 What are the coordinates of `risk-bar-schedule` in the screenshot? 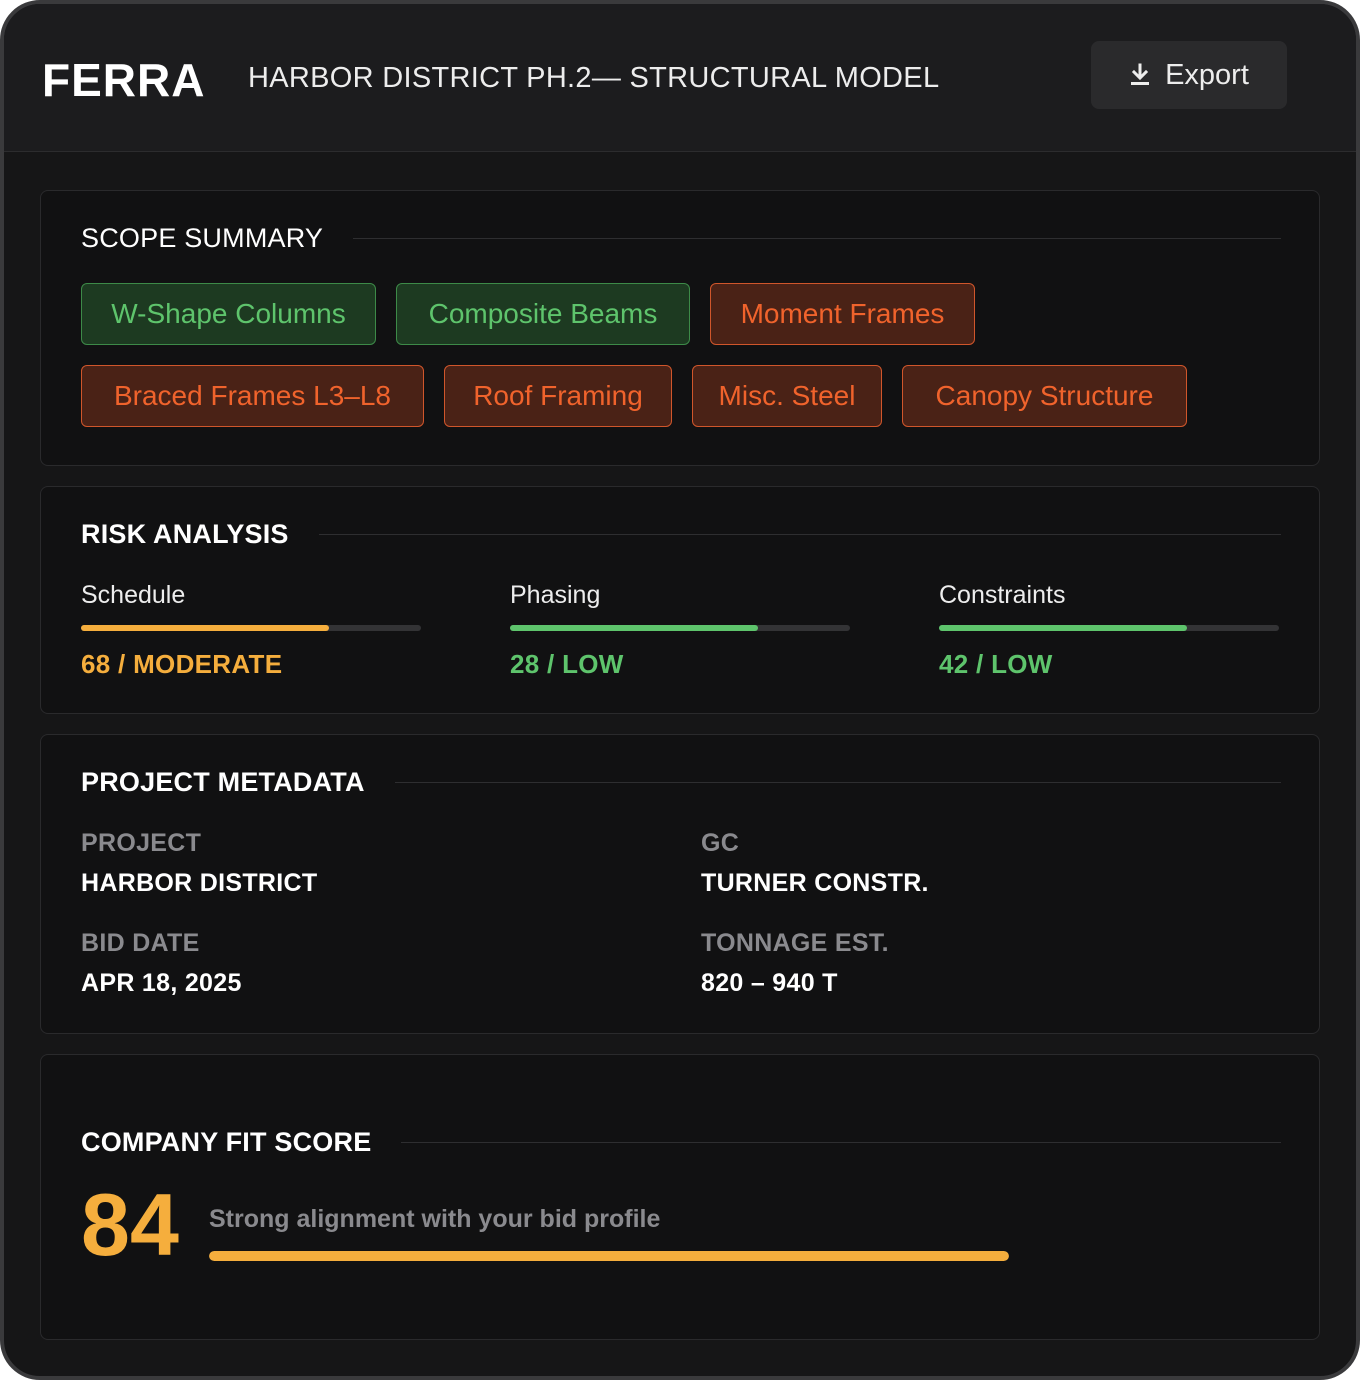 It's located at (251, 628).